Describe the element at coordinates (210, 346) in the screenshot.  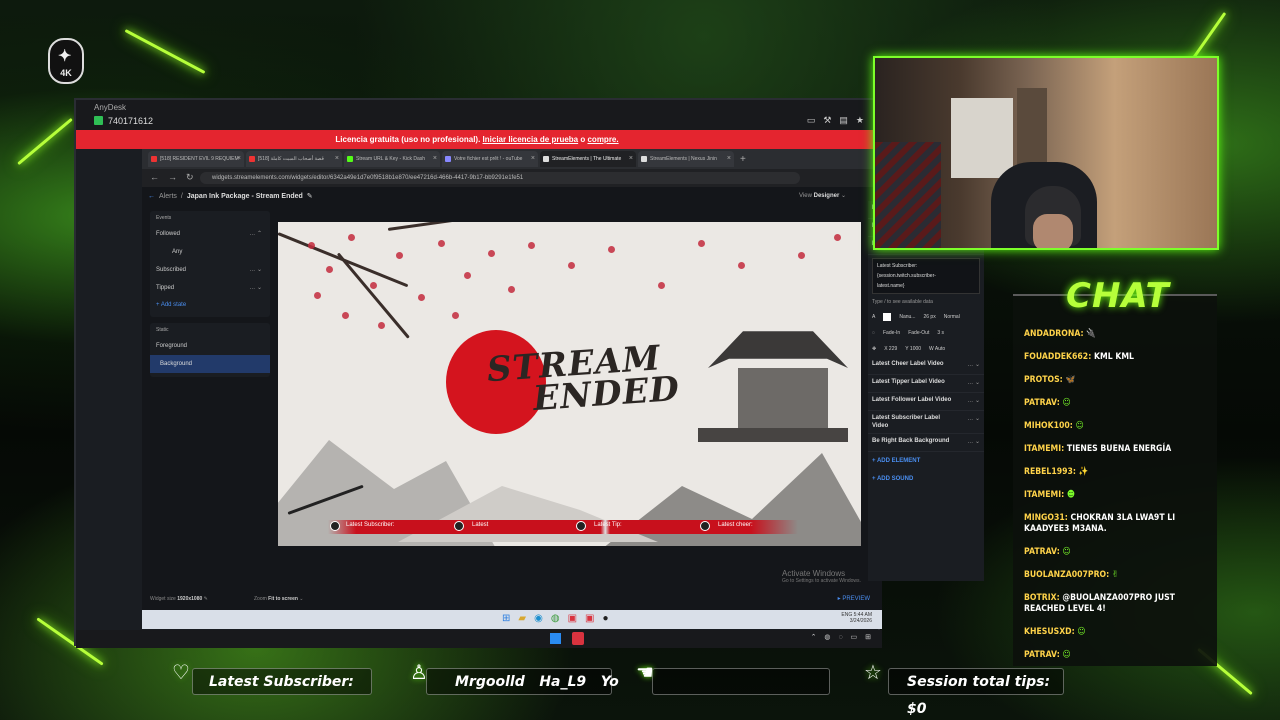
I see `static-foreground: Foreground` at that location.